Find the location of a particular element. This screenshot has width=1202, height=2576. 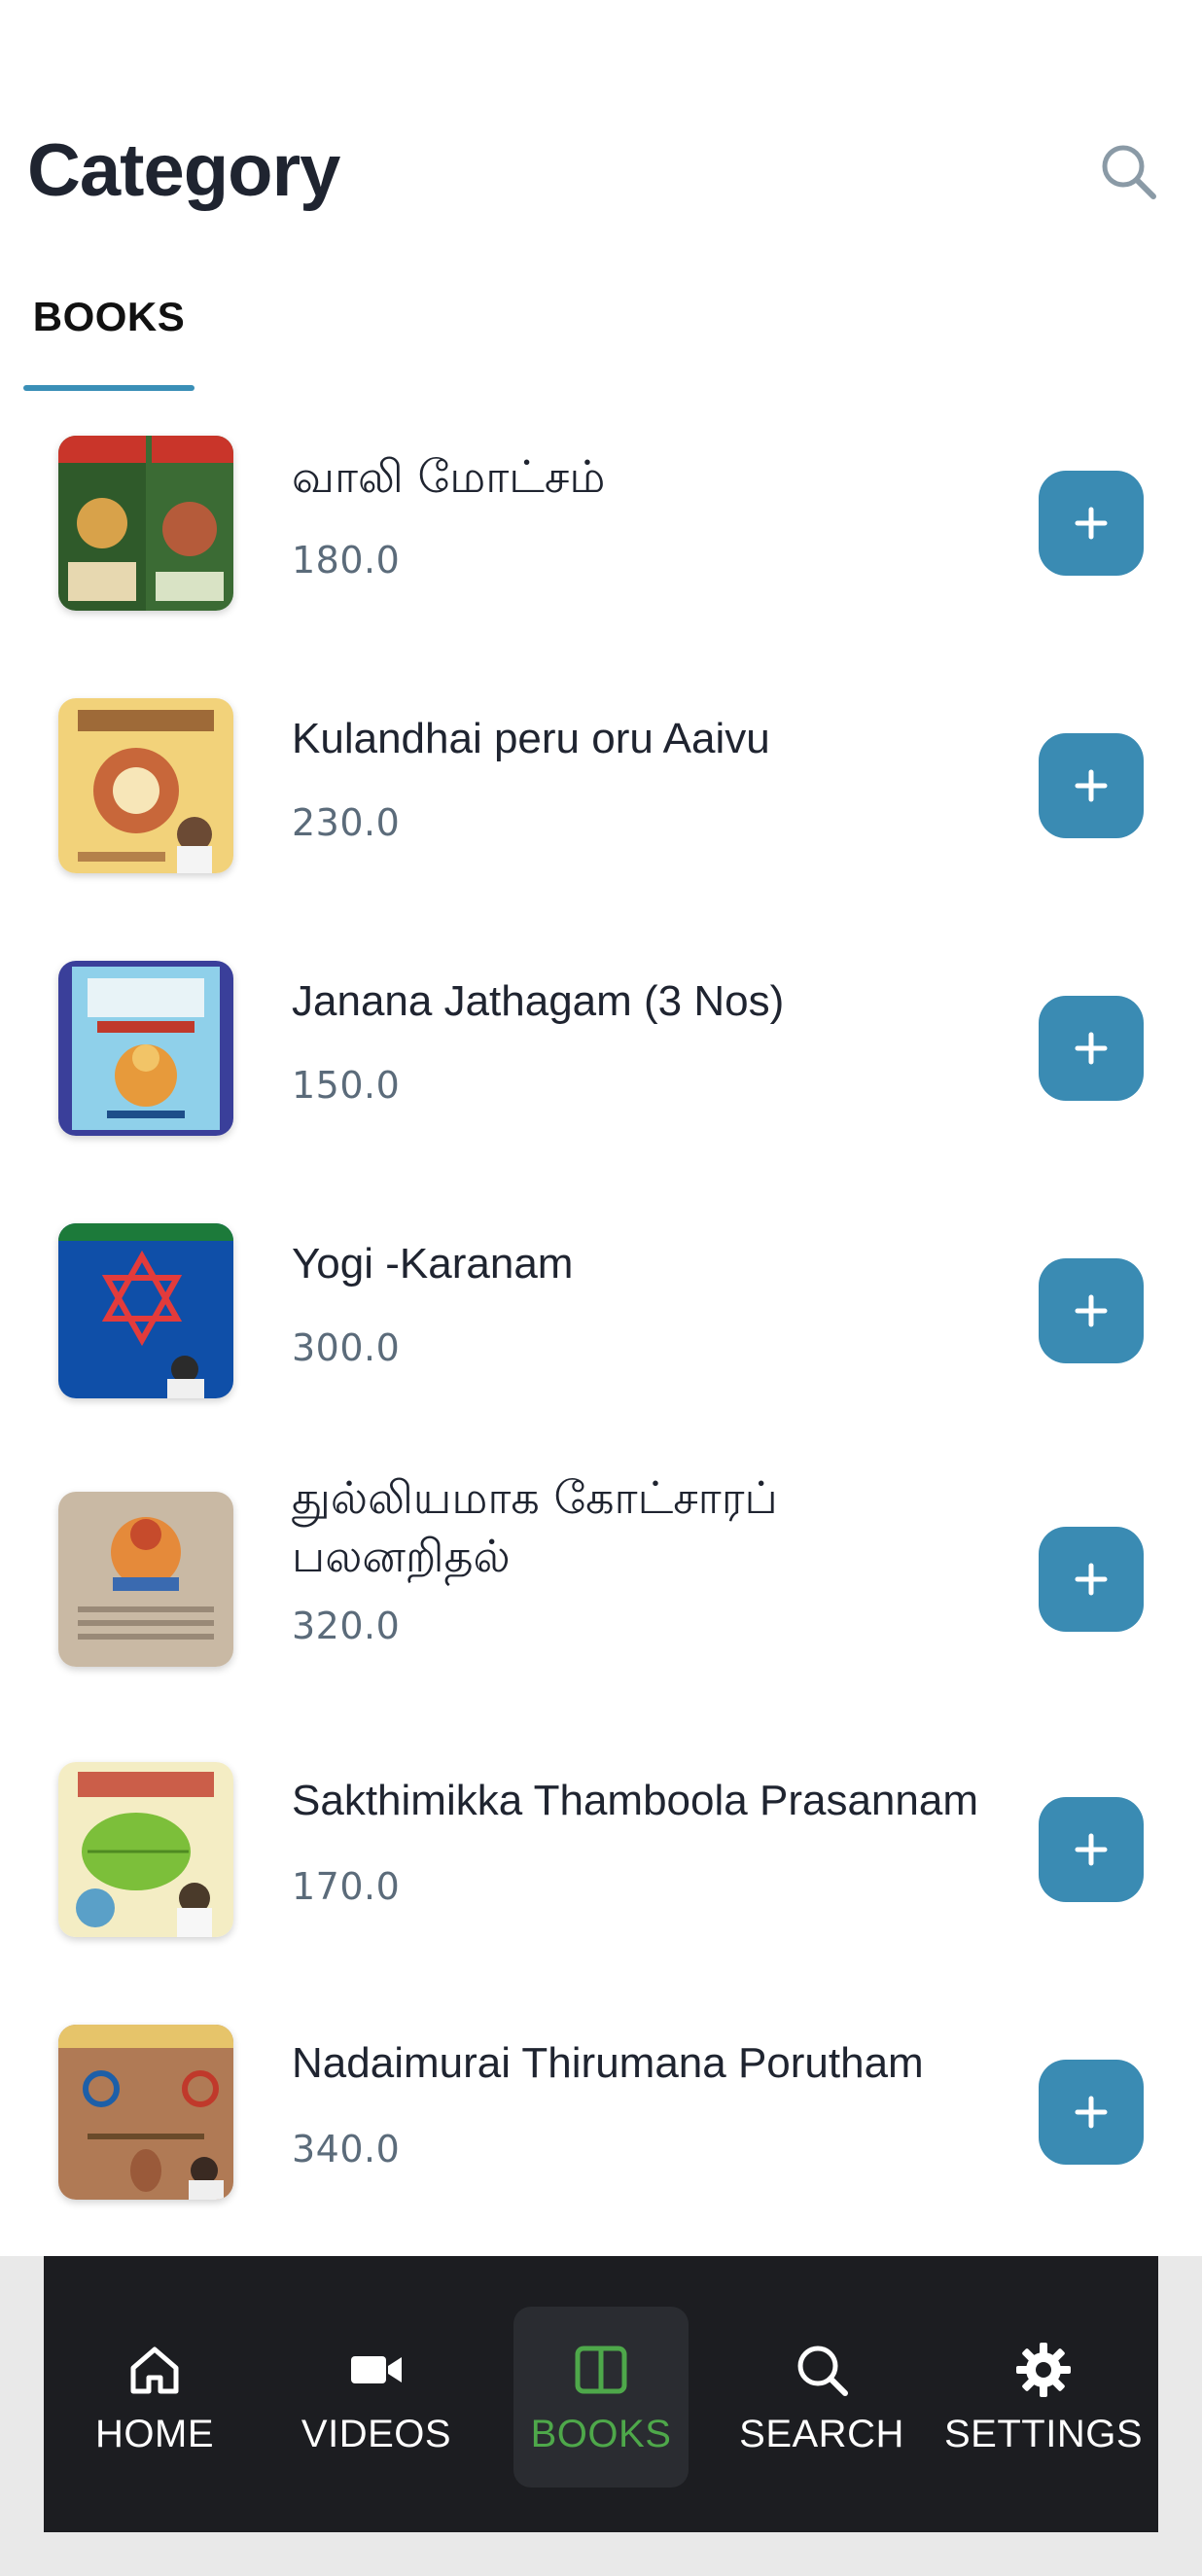

book-title: Sakthimikka Thamboola Prasannam is located at coordinates (635, 1801).